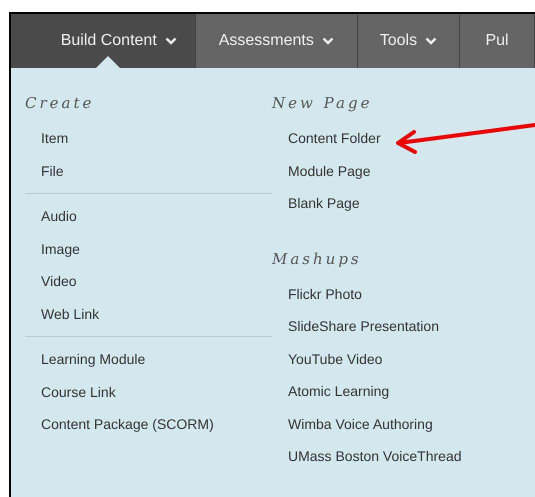 The width and height of the screenshot is (535, 497). What do you see at coordinates (108, 62) in the screenshot?
I see `selected-pointer` at bounding box center [108, 62].